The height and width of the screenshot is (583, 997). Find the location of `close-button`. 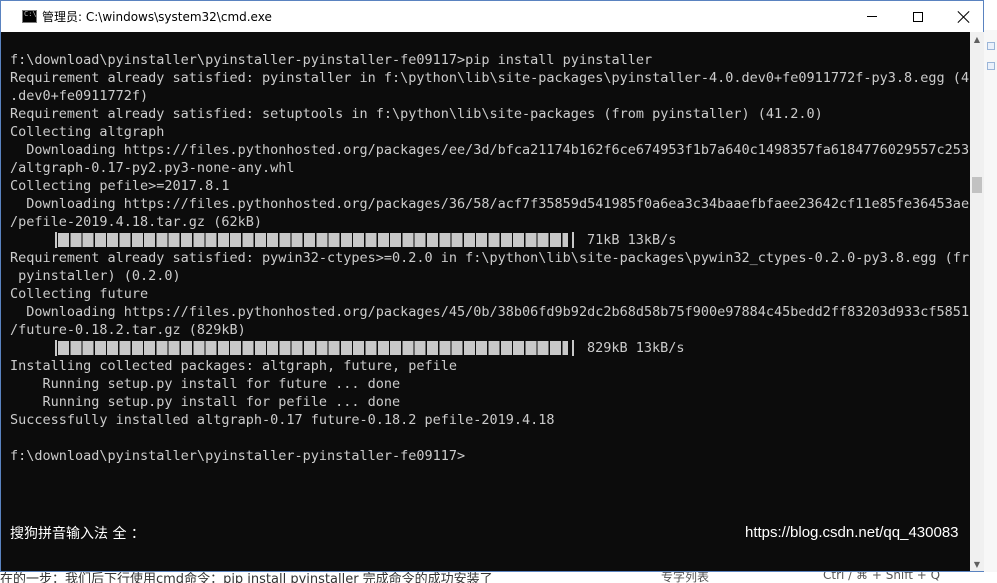

close-button is located at coordinates (964, 16).